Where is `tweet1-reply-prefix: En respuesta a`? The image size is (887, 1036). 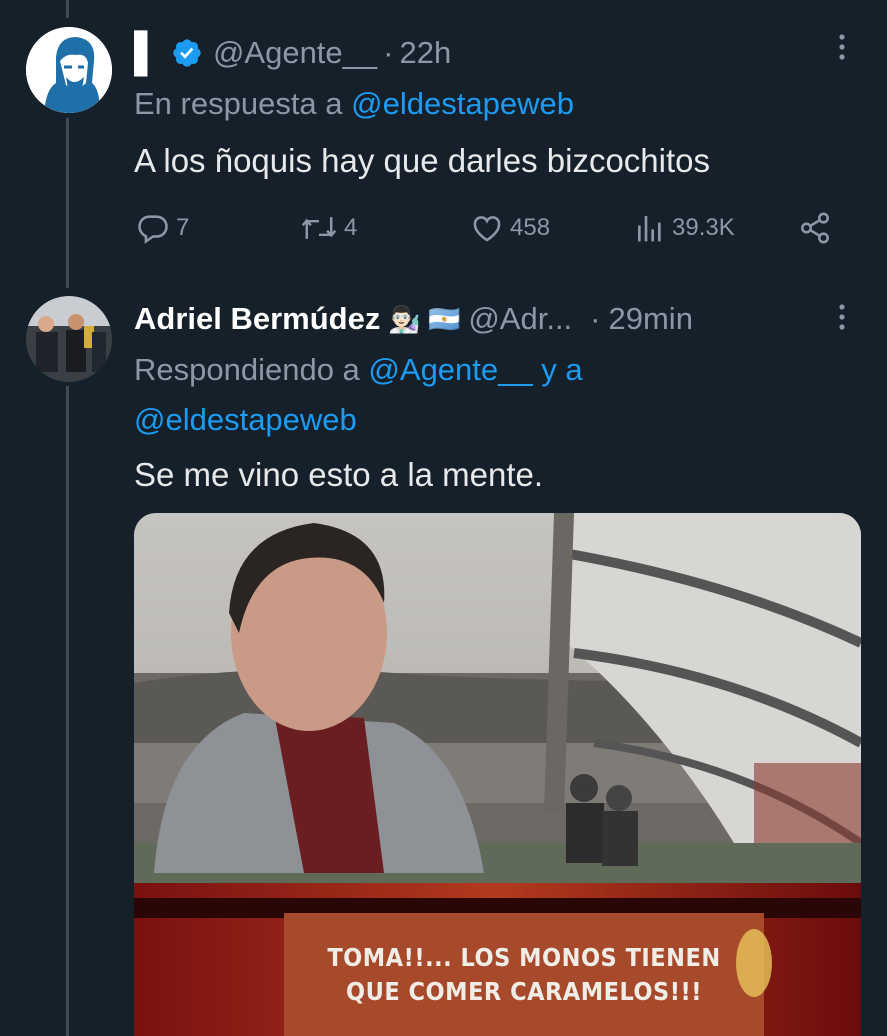
tweet1-reply-prefix: En respuesta a is located at coordinates (238, 103).